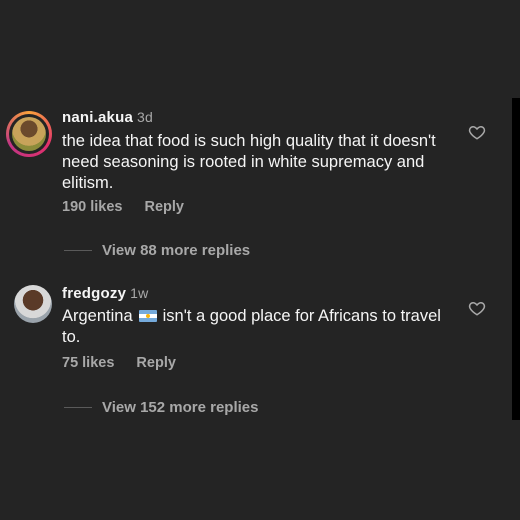 The height and width of the screenshot is (520, 520). I want to click on comment-username: fredgozy 1w, so click(105, 293).